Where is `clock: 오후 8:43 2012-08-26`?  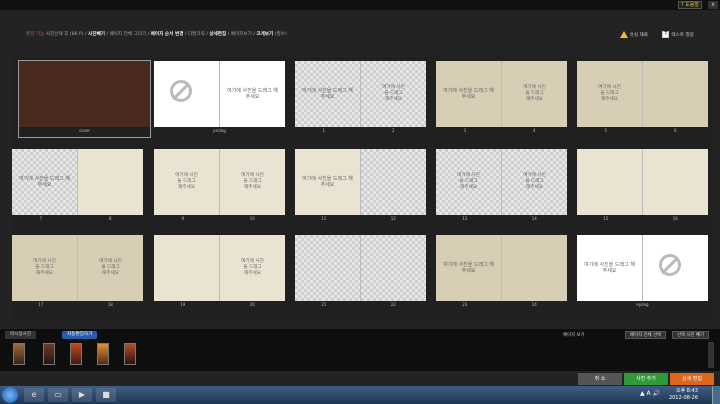 clock: 오후 8:43 2012-08-26 is located at coordinates (683, 395).